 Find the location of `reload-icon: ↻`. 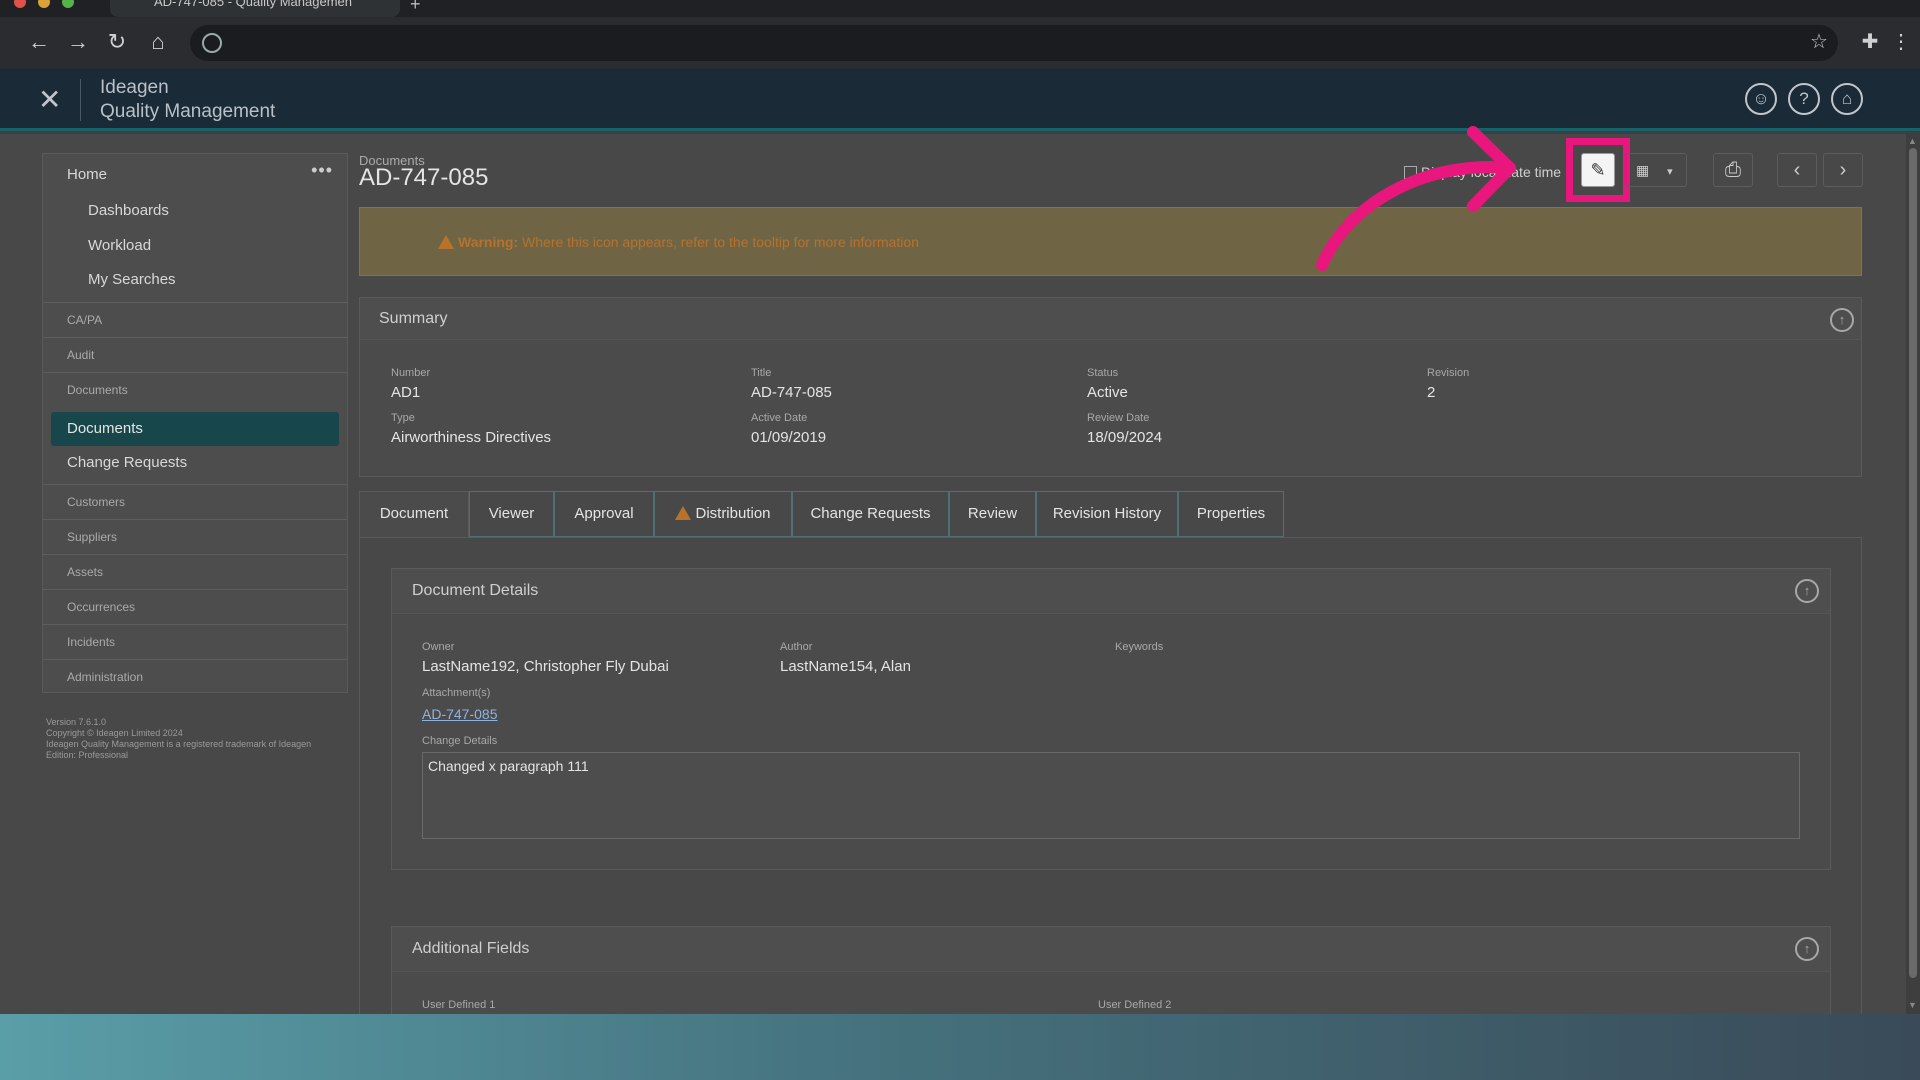

reload-icon: ↻ is located at coordinates (117, 42).